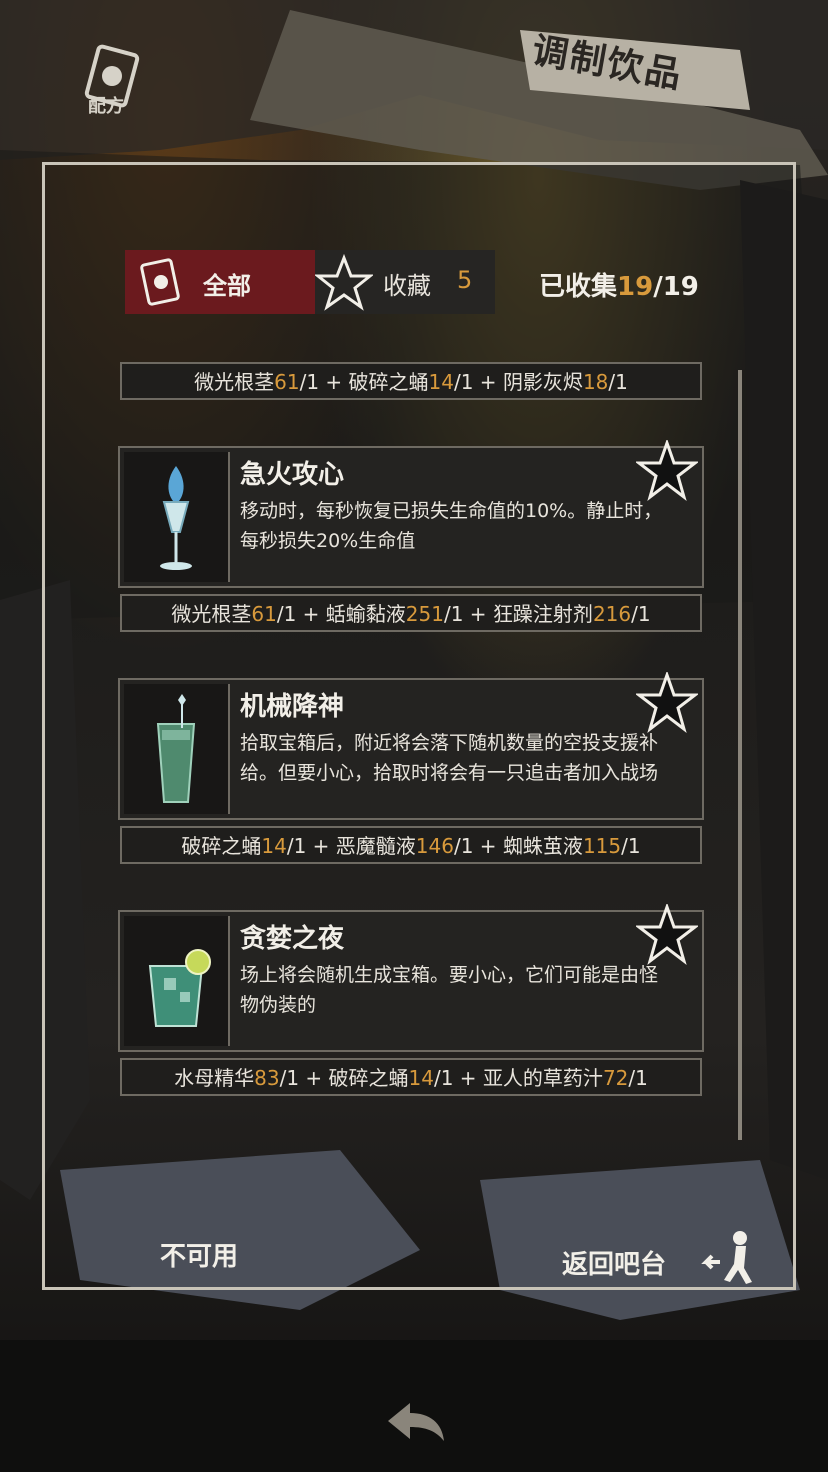  I want to click on tab-favorites: 收藏 5, so click(405, 282).